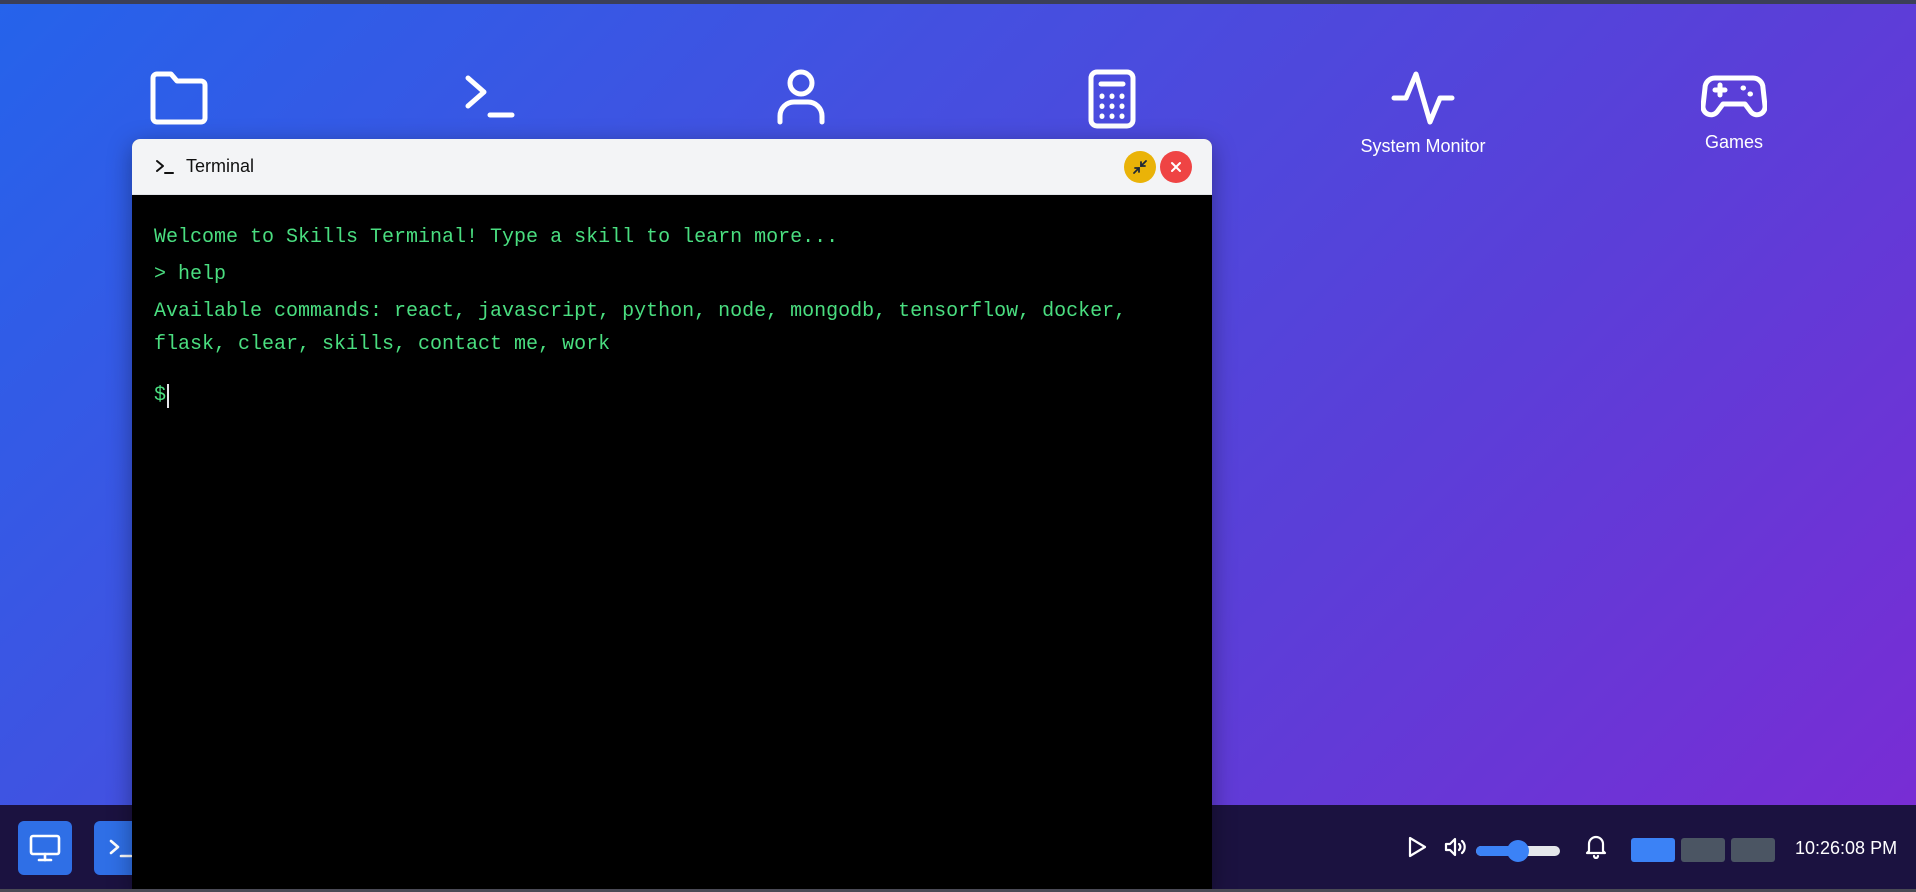  Describe the element at coordinates (1734, 96) in the screenshot. I see `gamepad-icon` at that location.